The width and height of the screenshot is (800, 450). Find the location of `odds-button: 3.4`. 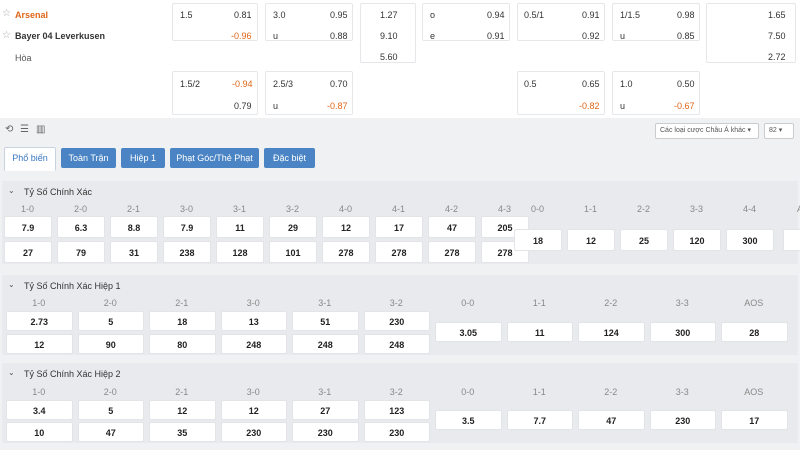

odds-button: 3.4 is located at coordinates (39, 410).